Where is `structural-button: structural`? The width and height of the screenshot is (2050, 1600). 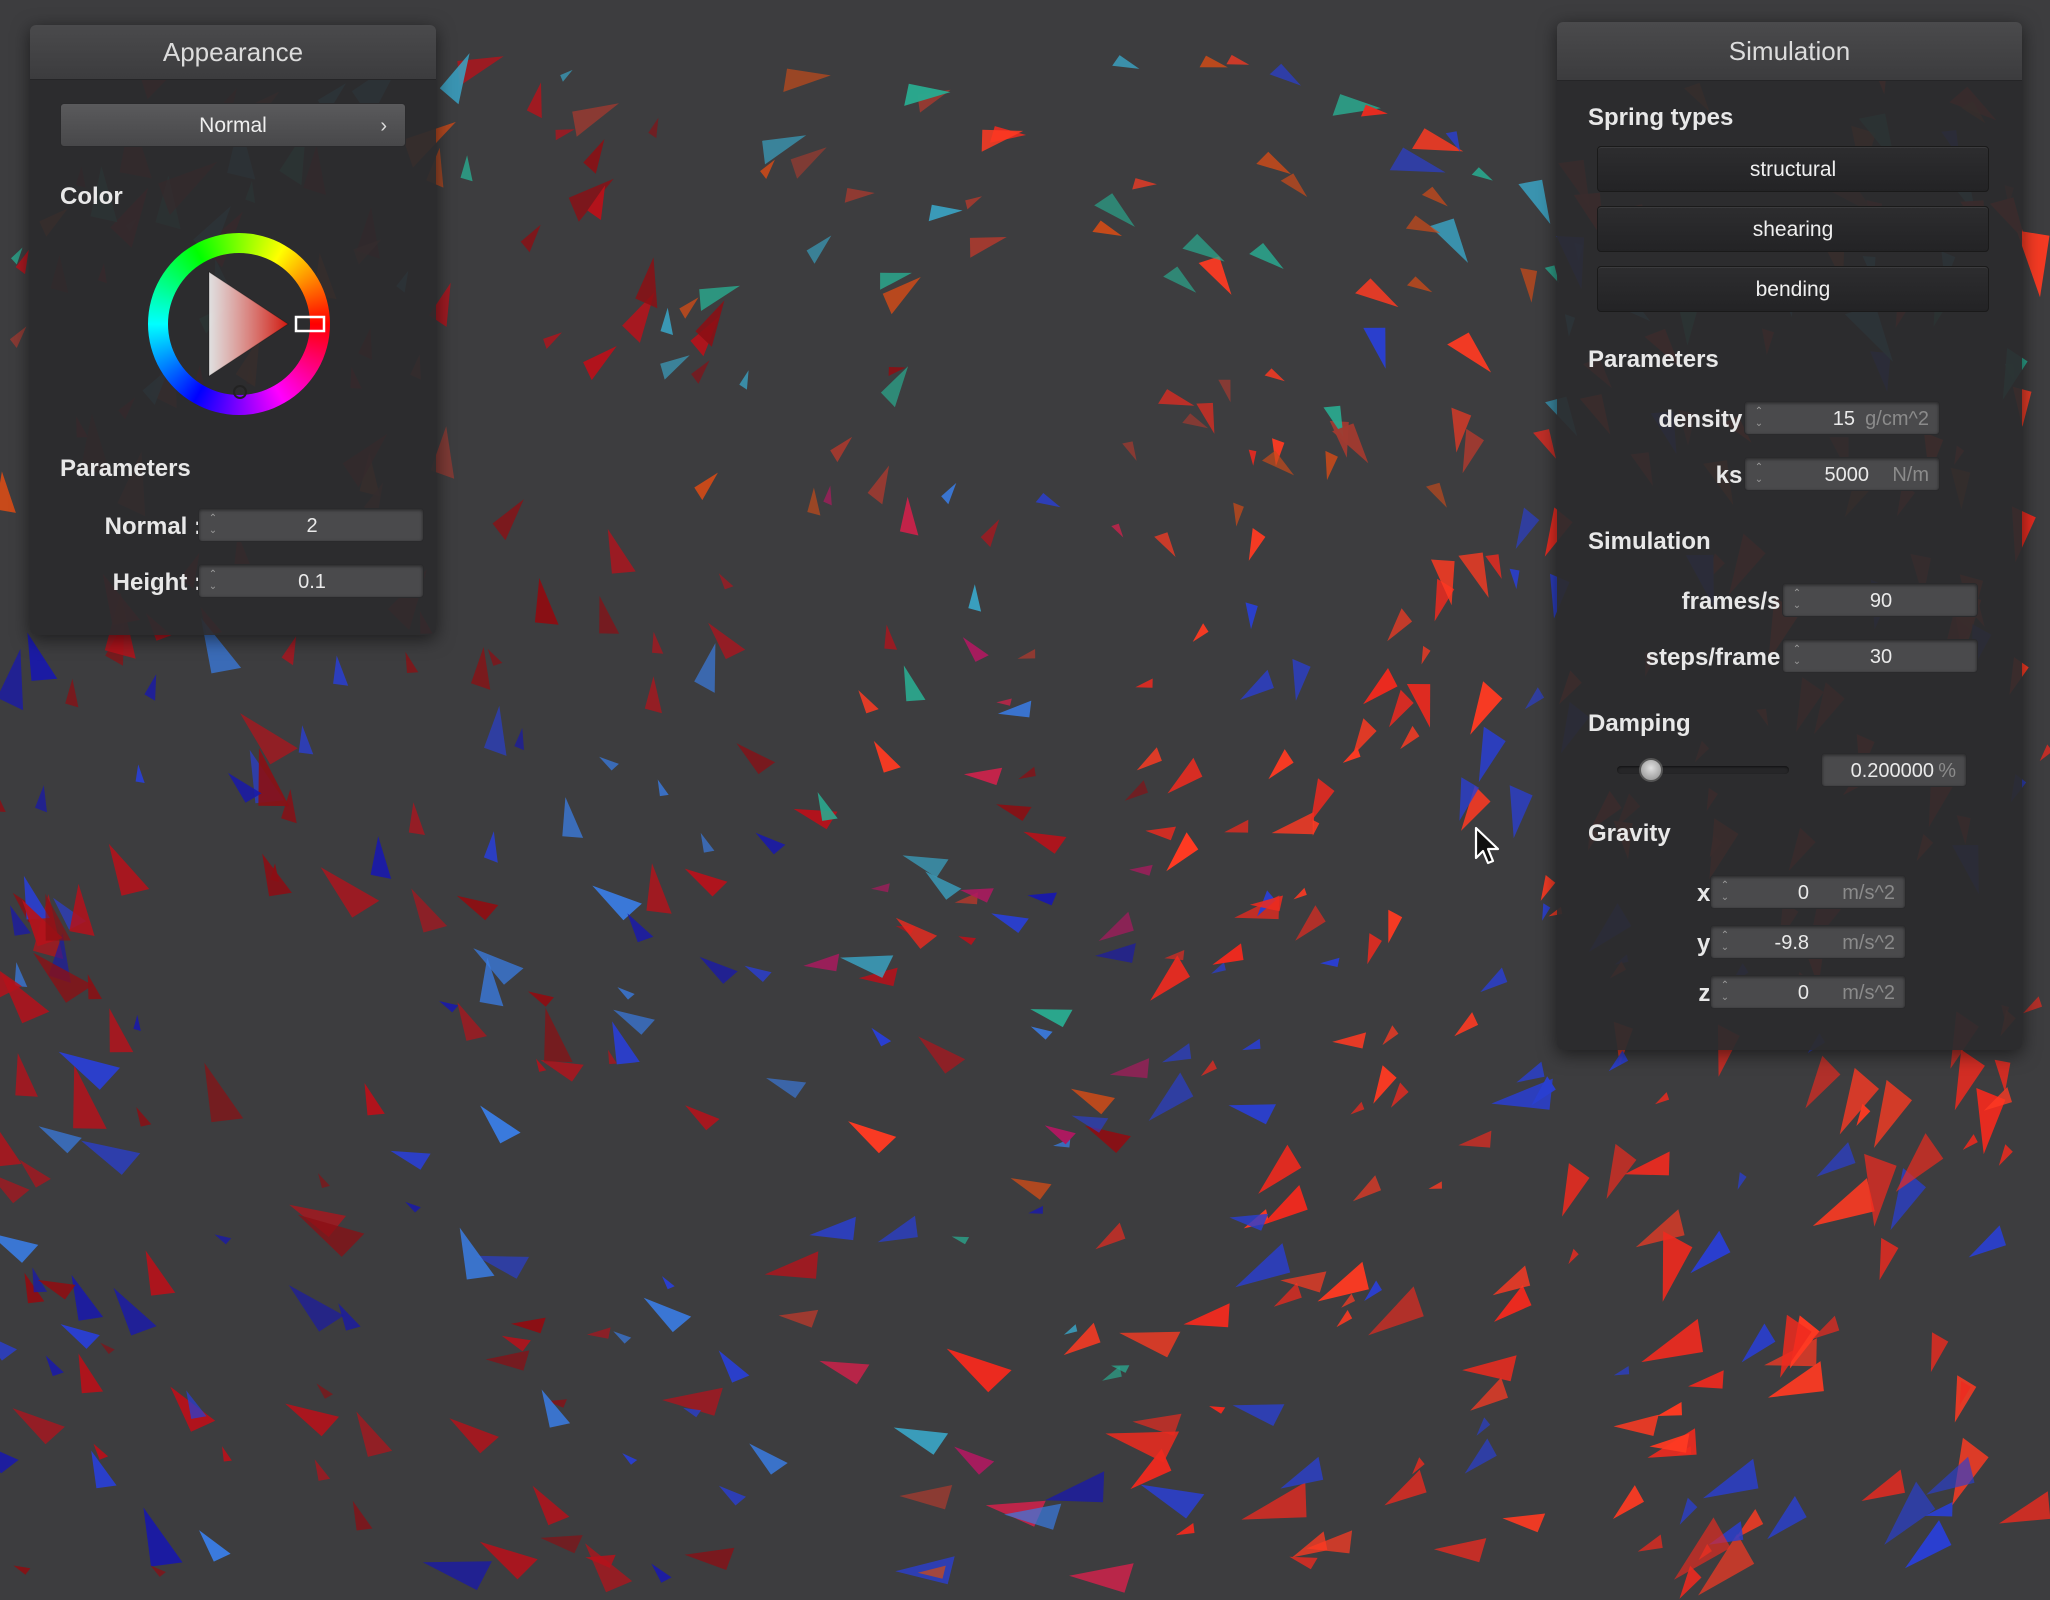 structural-button: structural is located at coordinates (1793, 169).